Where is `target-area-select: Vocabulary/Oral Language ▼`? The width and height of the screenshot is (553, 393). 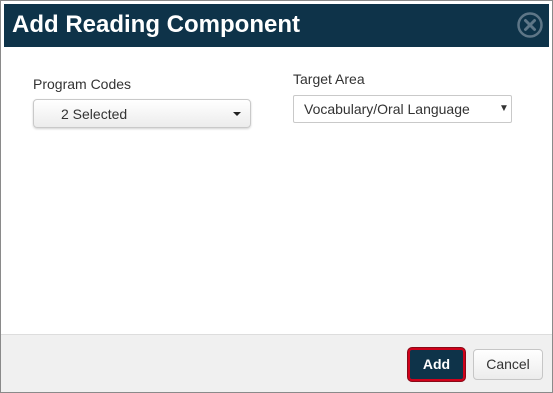 target-area-select: Vocabulary/Oral Language ▼ is located at coordinates (402, 109).